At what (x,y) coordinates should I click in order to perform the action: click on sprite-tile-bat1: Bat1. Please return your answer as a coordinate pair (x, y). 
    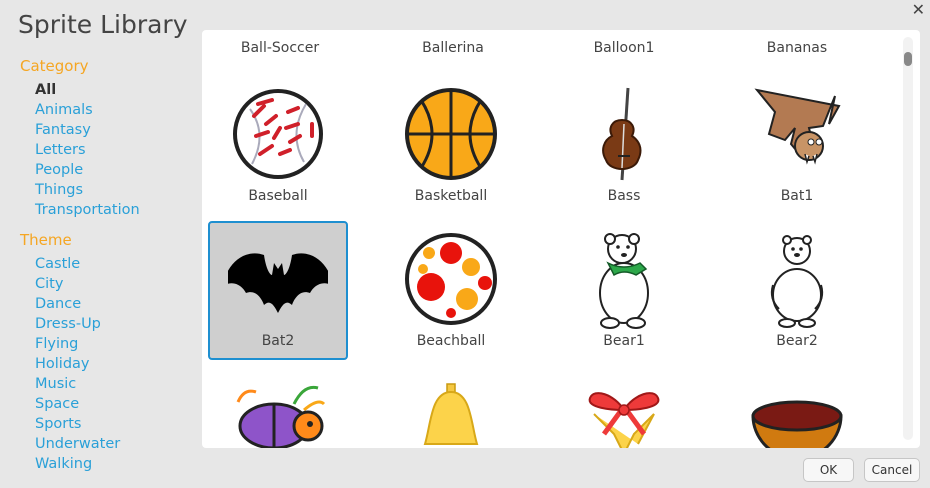
    Looking at the image, I should click on (797, 145).